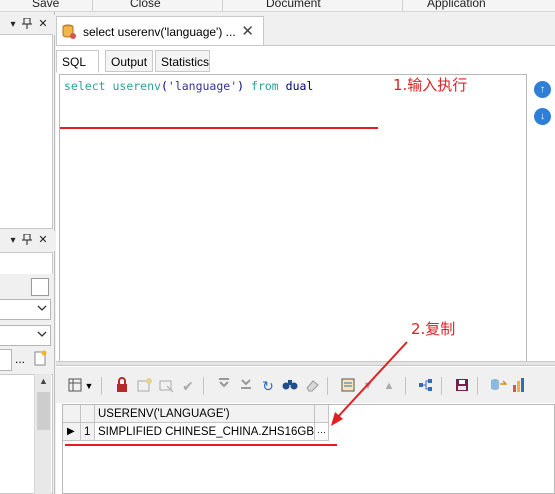 The image size is (555, 494). I want to click on new-file-icon, so click(40, 359).